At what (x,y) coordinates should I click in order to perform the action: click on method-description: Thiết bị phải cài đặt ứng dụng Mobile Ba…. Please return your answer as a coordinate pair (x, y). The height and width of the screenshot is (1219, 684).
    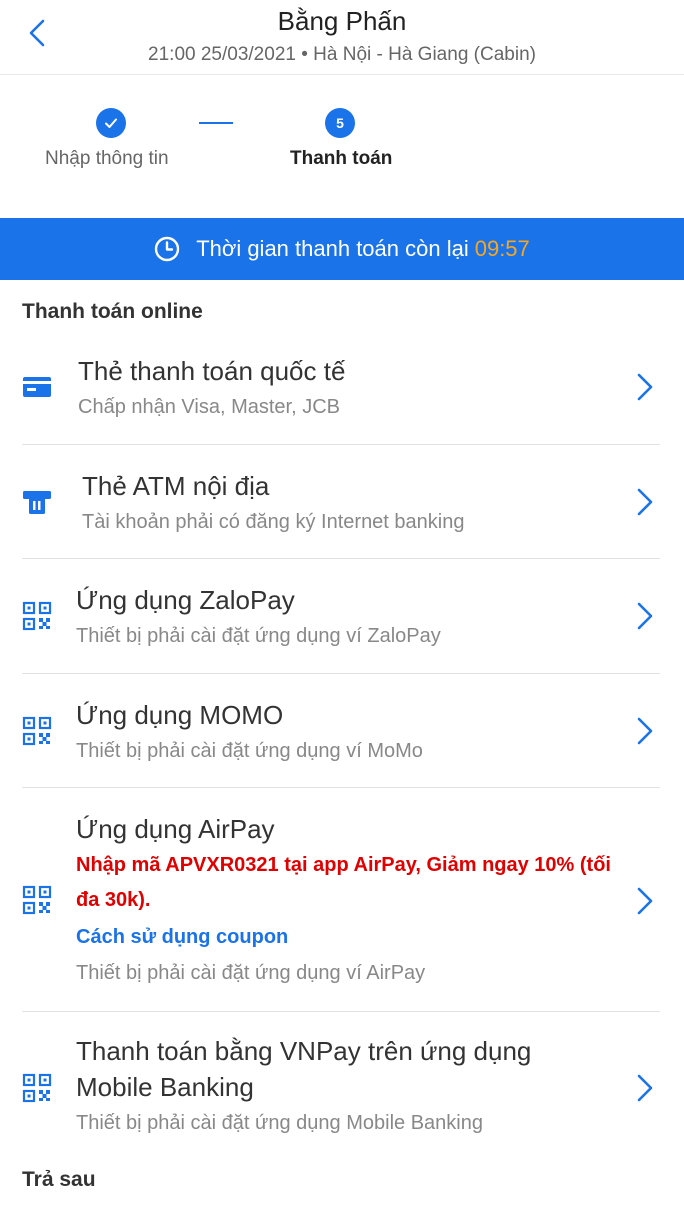
    Looking at the image, I should click on (279, 1123).